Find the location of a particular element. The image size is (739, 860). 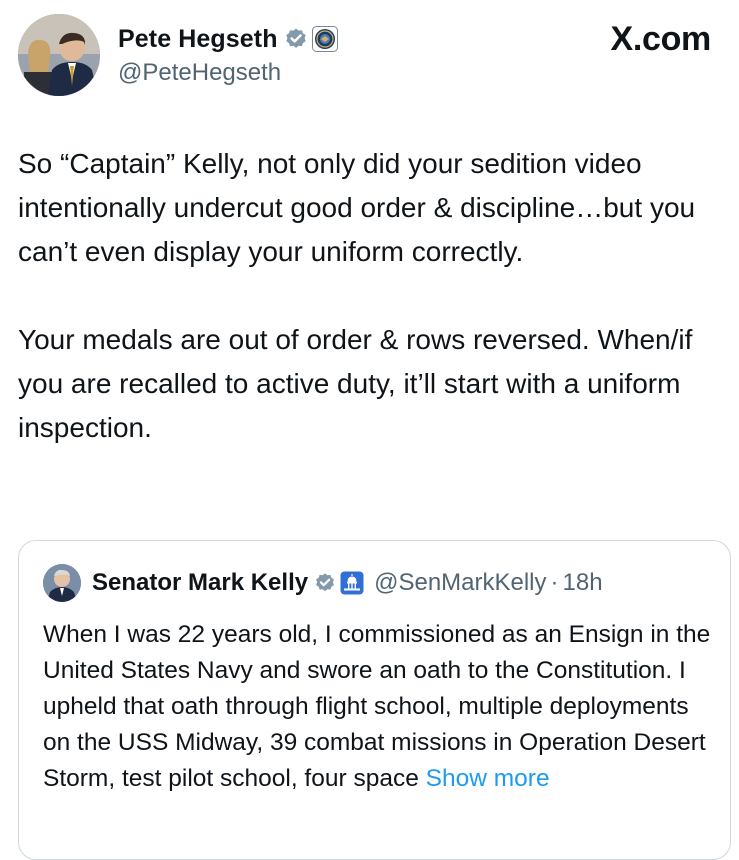

author-name-row: Pete Hegseth is located at coordinates (228, 39).